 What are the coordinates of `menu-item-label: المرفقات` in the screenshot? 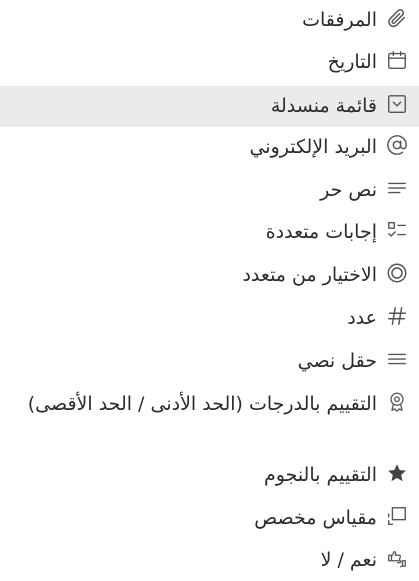 It's located at (339, 20).